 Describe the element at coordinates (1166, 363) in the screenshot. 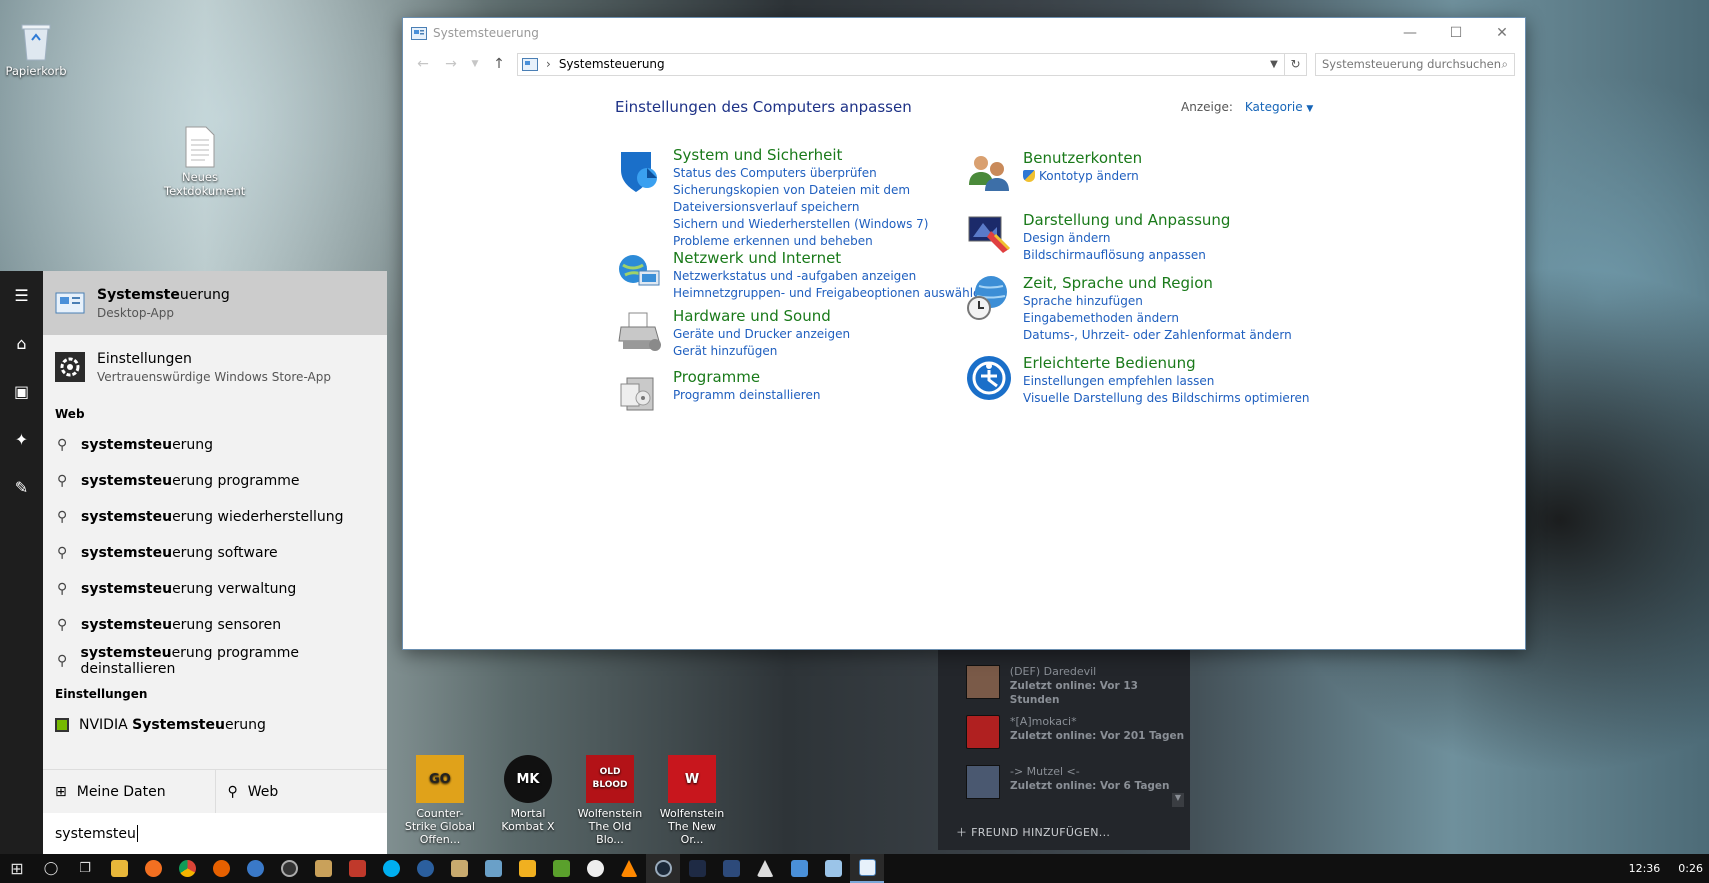

I see `category-title: Erleichterte Bedienung` at that location.